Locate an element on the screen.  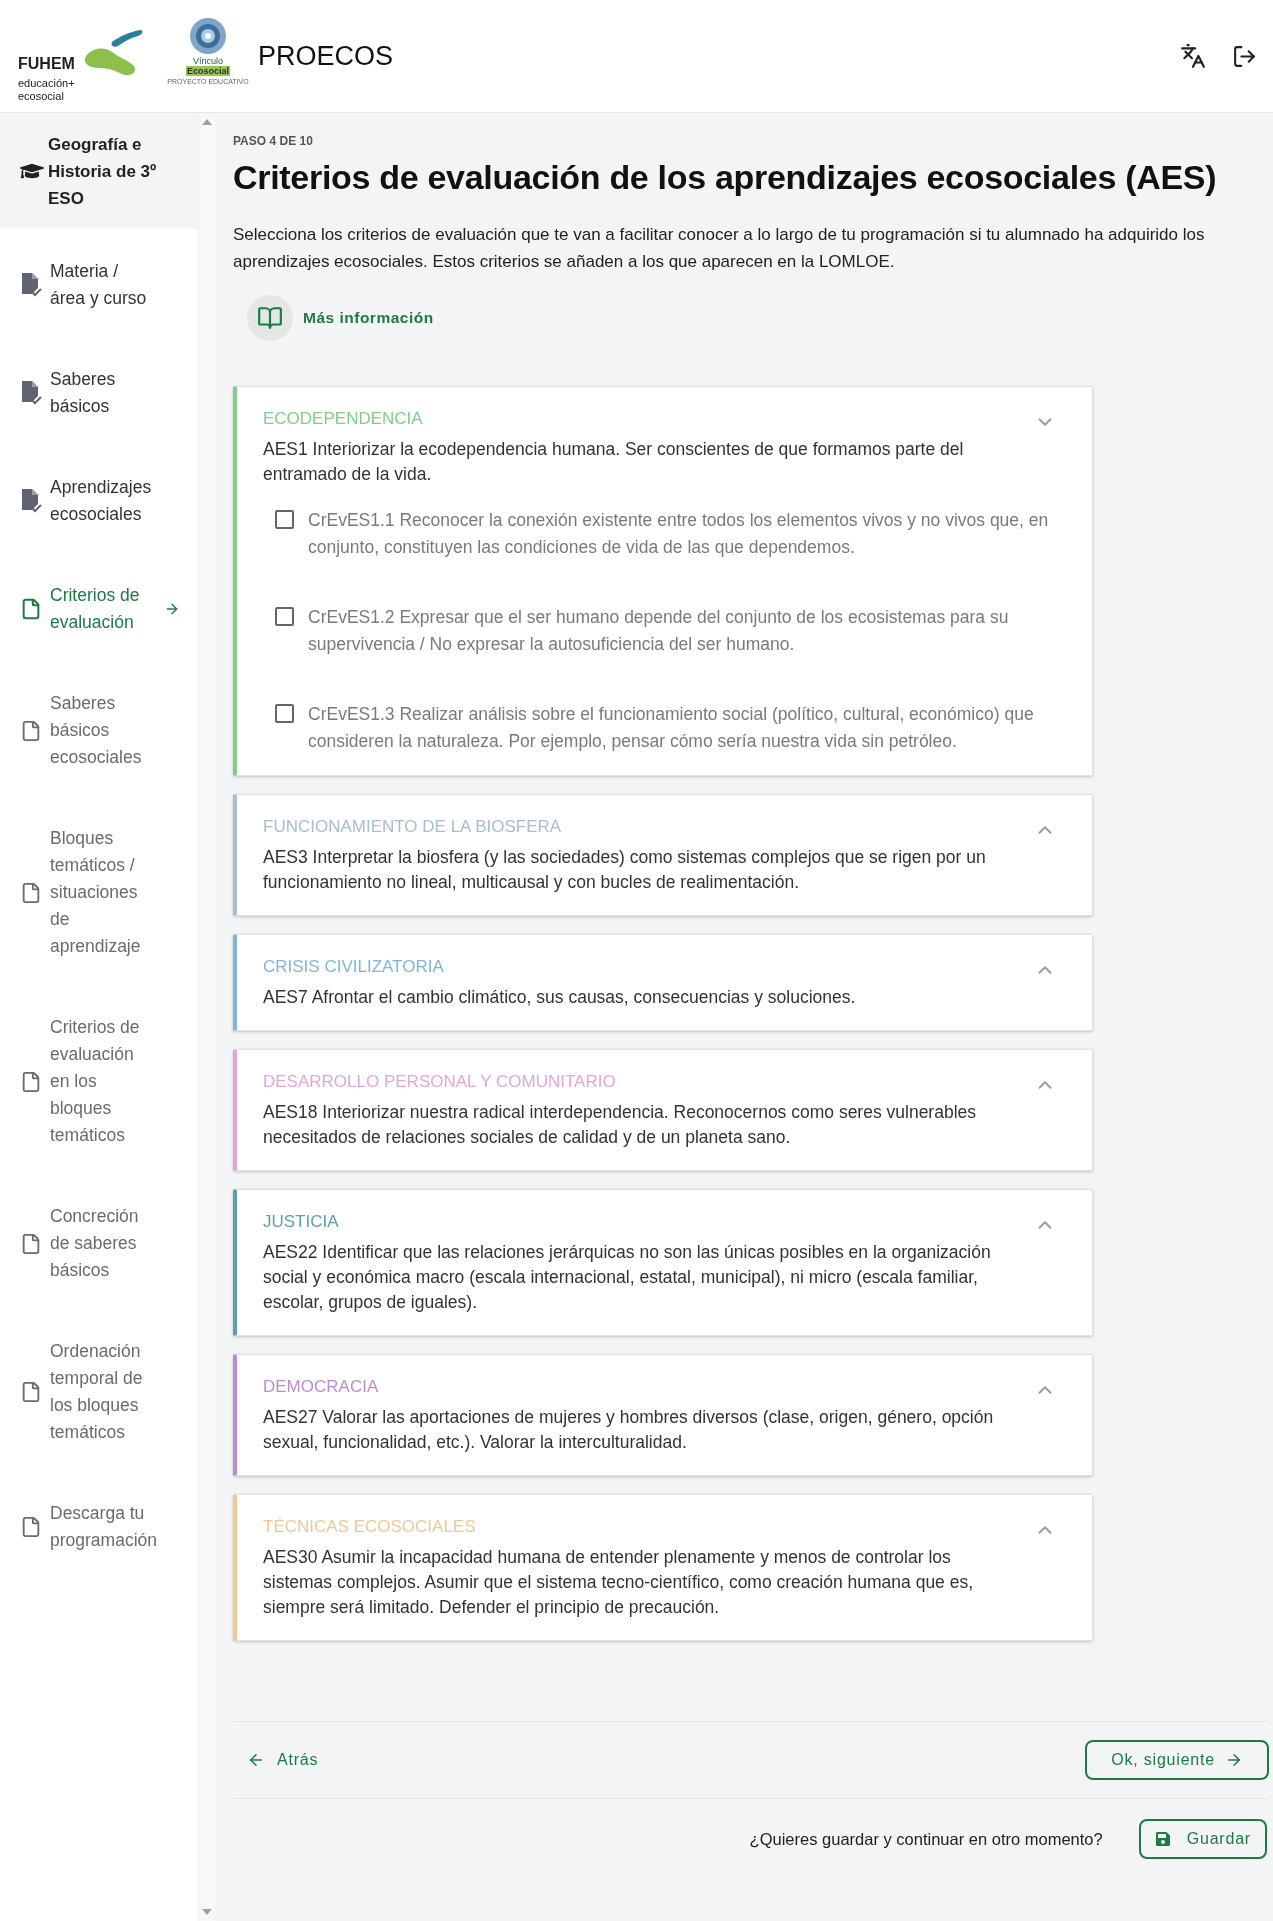
learning-description: AES22 Identificar que las relaciones jerárquicas no son las únicas posibles en la organización social y económica macro (escala internacional, estatal, municipal), ni micro (escala familiar, escolar, grupos de iguales). is located at coordinates (627, 1277).